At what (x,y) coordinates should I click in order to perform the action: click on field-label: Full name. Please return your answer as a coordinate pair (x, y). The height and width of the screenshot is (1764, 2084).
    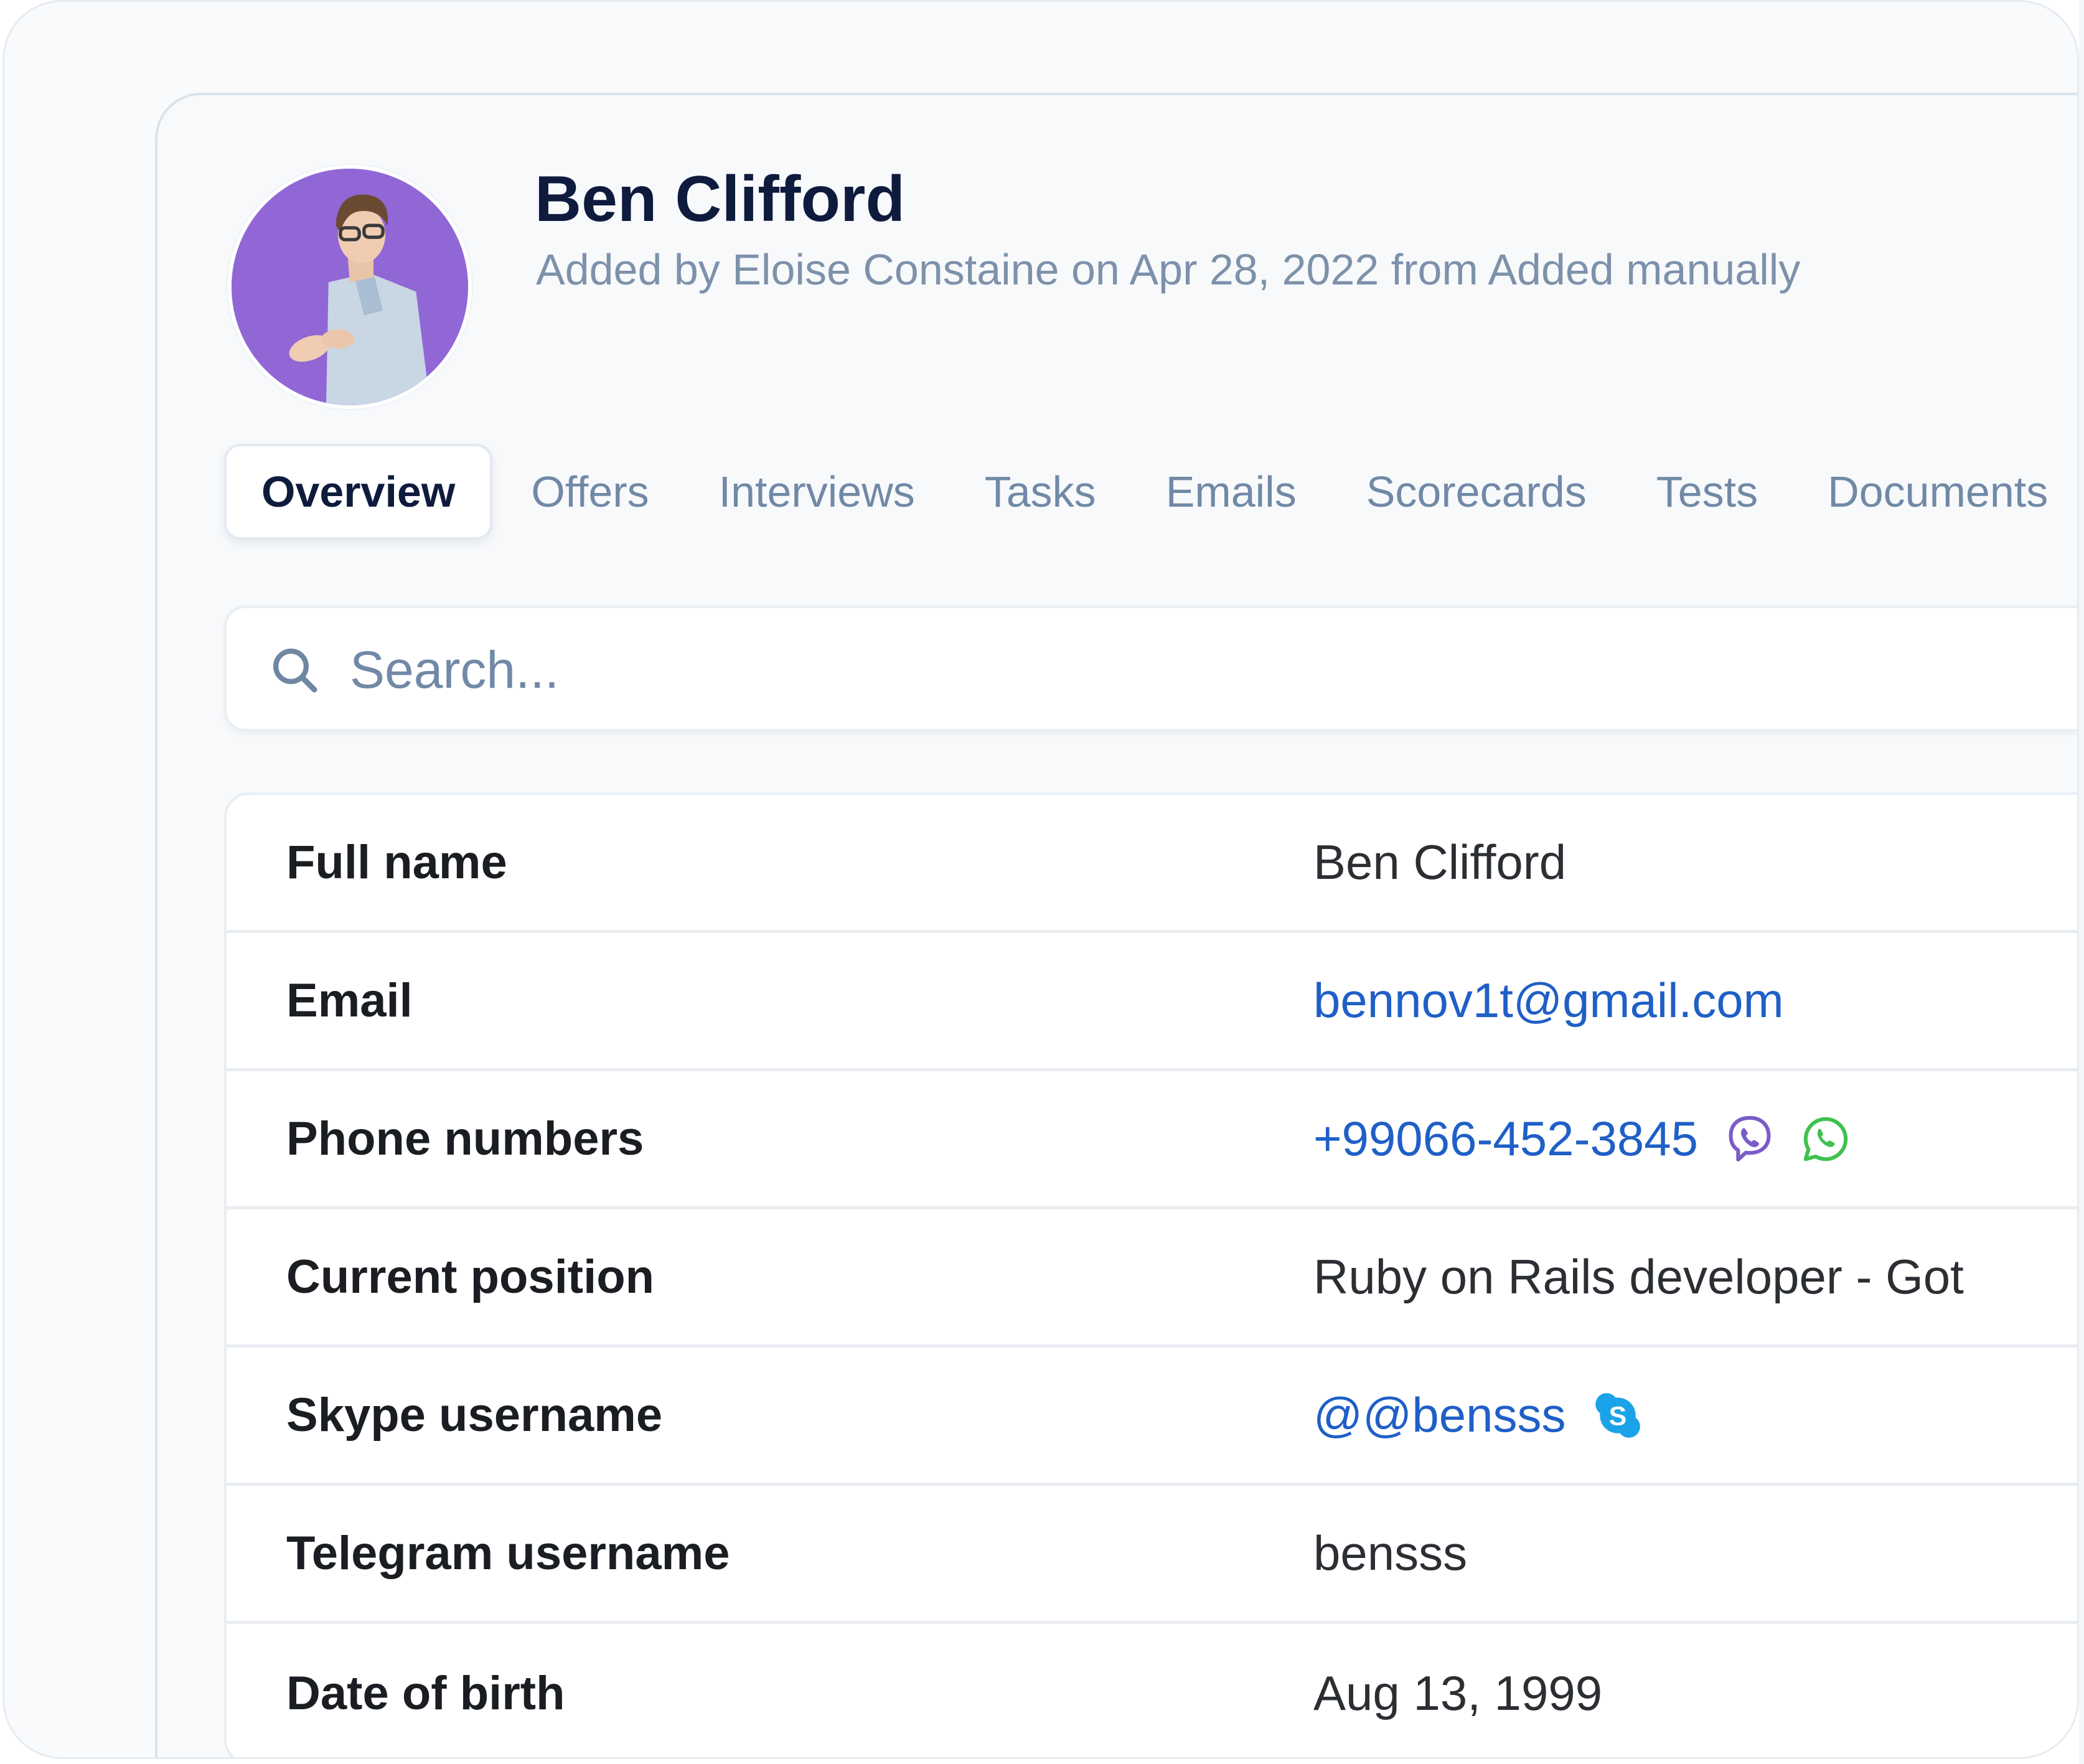
    Looking at the image, I should click on (396, 862).